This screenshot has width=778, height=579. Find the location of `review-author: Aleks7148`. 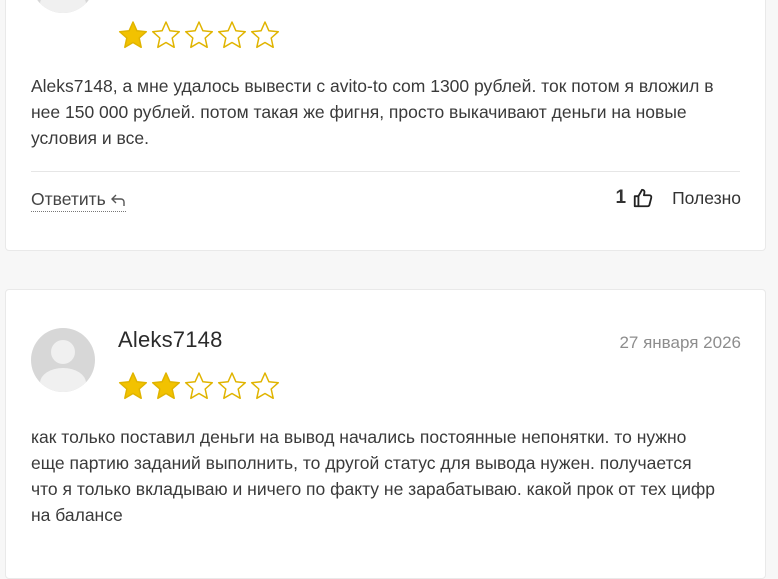

review-author: Aleks7148 is located at coordinates (170, 340).